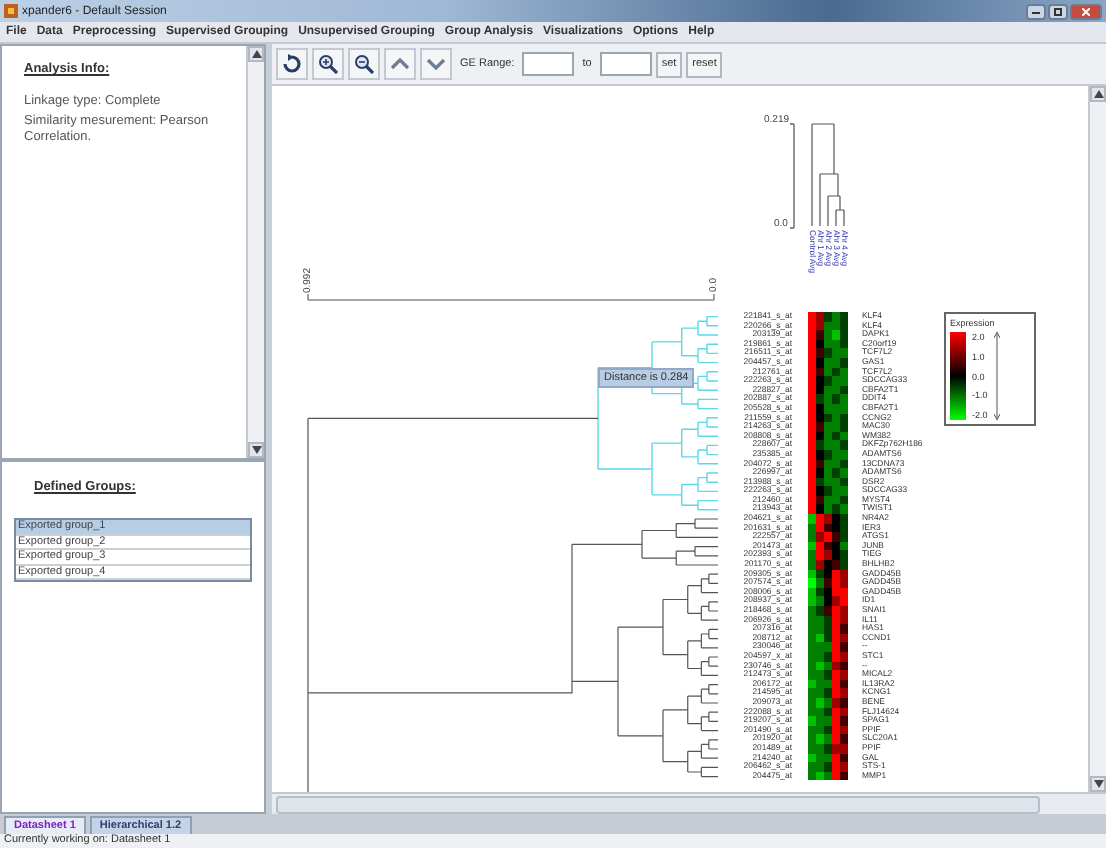 The height and width of the screenshot is (848, 1106). I want to click on chevron-up-button, so click(400, 64).